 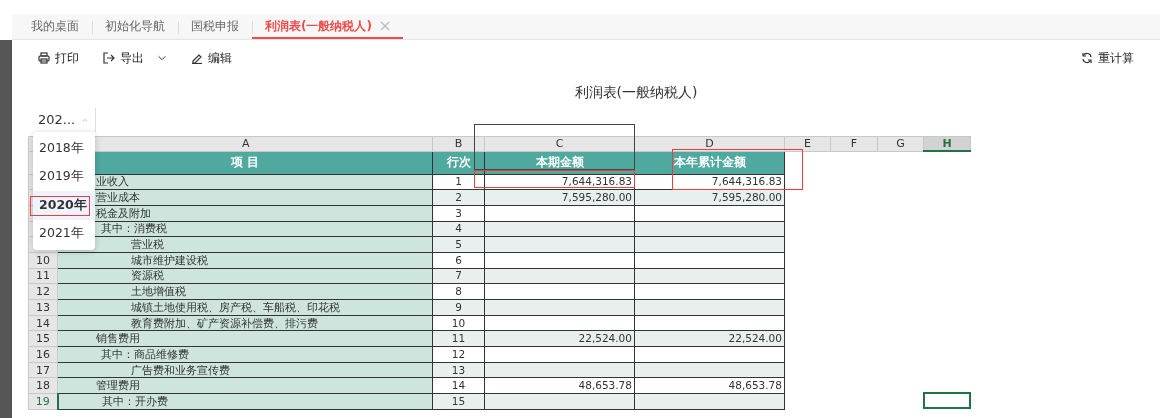 I want to click on report-title: 利润表(一般纳税人), so click(x=636, y=92).